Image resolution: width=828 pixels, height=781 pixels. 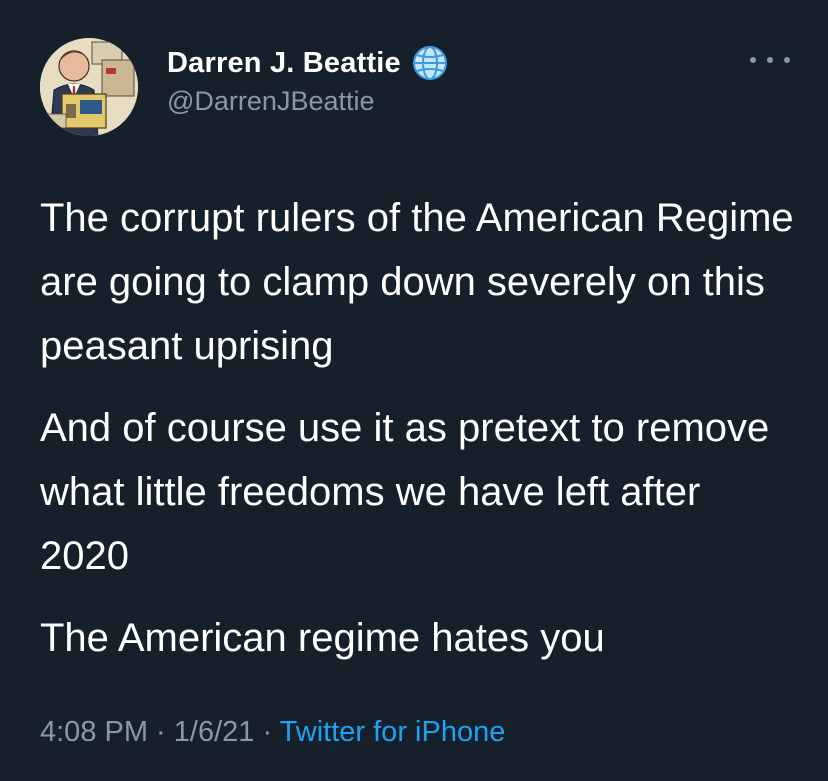 I want to click on more-horizontal-icon, so click(x=770, y=60).